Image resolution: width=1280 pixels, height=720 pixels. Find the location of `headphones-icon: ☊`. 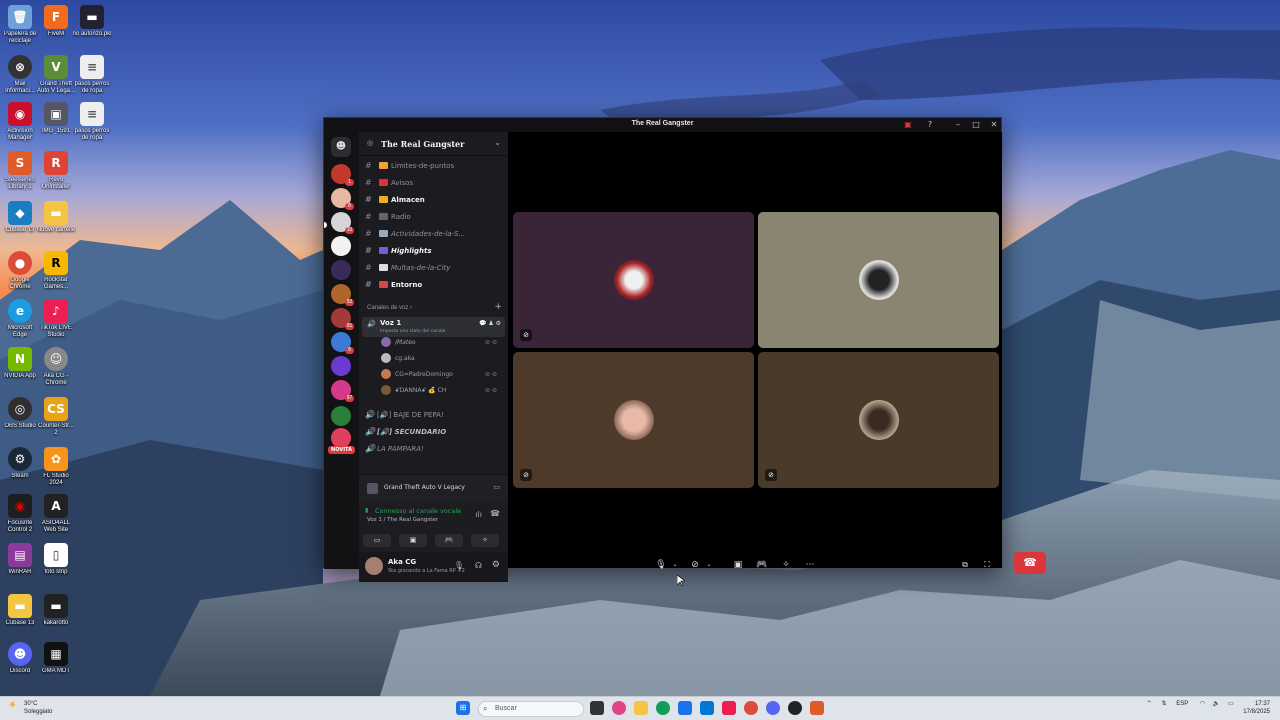

headphones-icon: ☊ is located at coordinates (478, 565).